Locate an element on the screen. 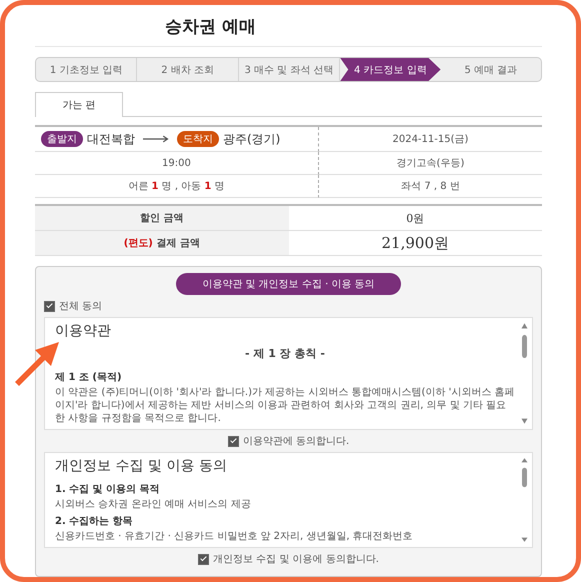  step-item: 3 매수 및 좌석 선택 is located at coordinates (289, 69).